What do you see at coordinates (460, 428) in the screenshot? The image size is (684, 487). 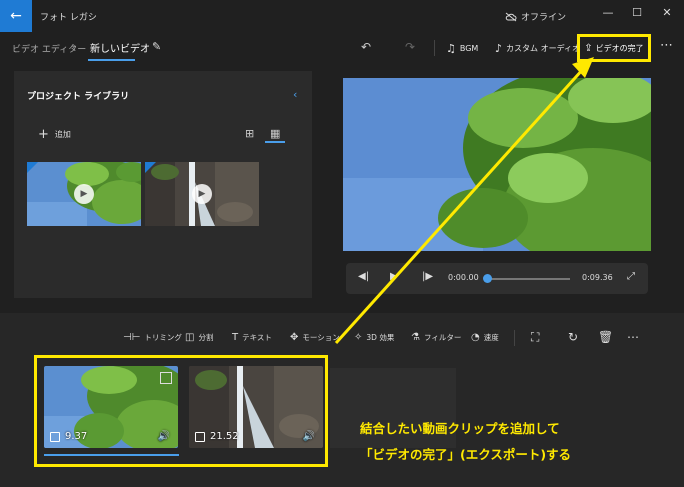 I see `annotation-line-1: 結合したい動画クリップを追加して` at bounding box center [460, 428].